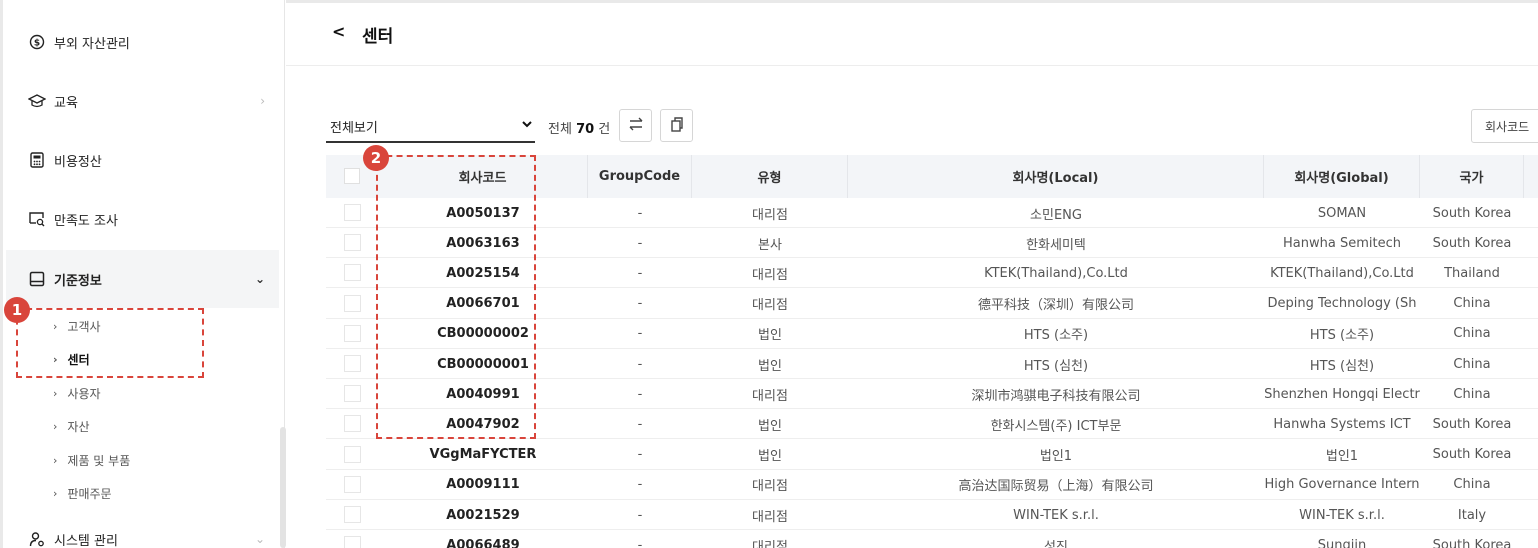 The image size is (1538, 548). What do you see at coordinates (640, 176) in the screenshot?
I see `column-header-group-code: GroupCode` at bounding box center [640, 176].